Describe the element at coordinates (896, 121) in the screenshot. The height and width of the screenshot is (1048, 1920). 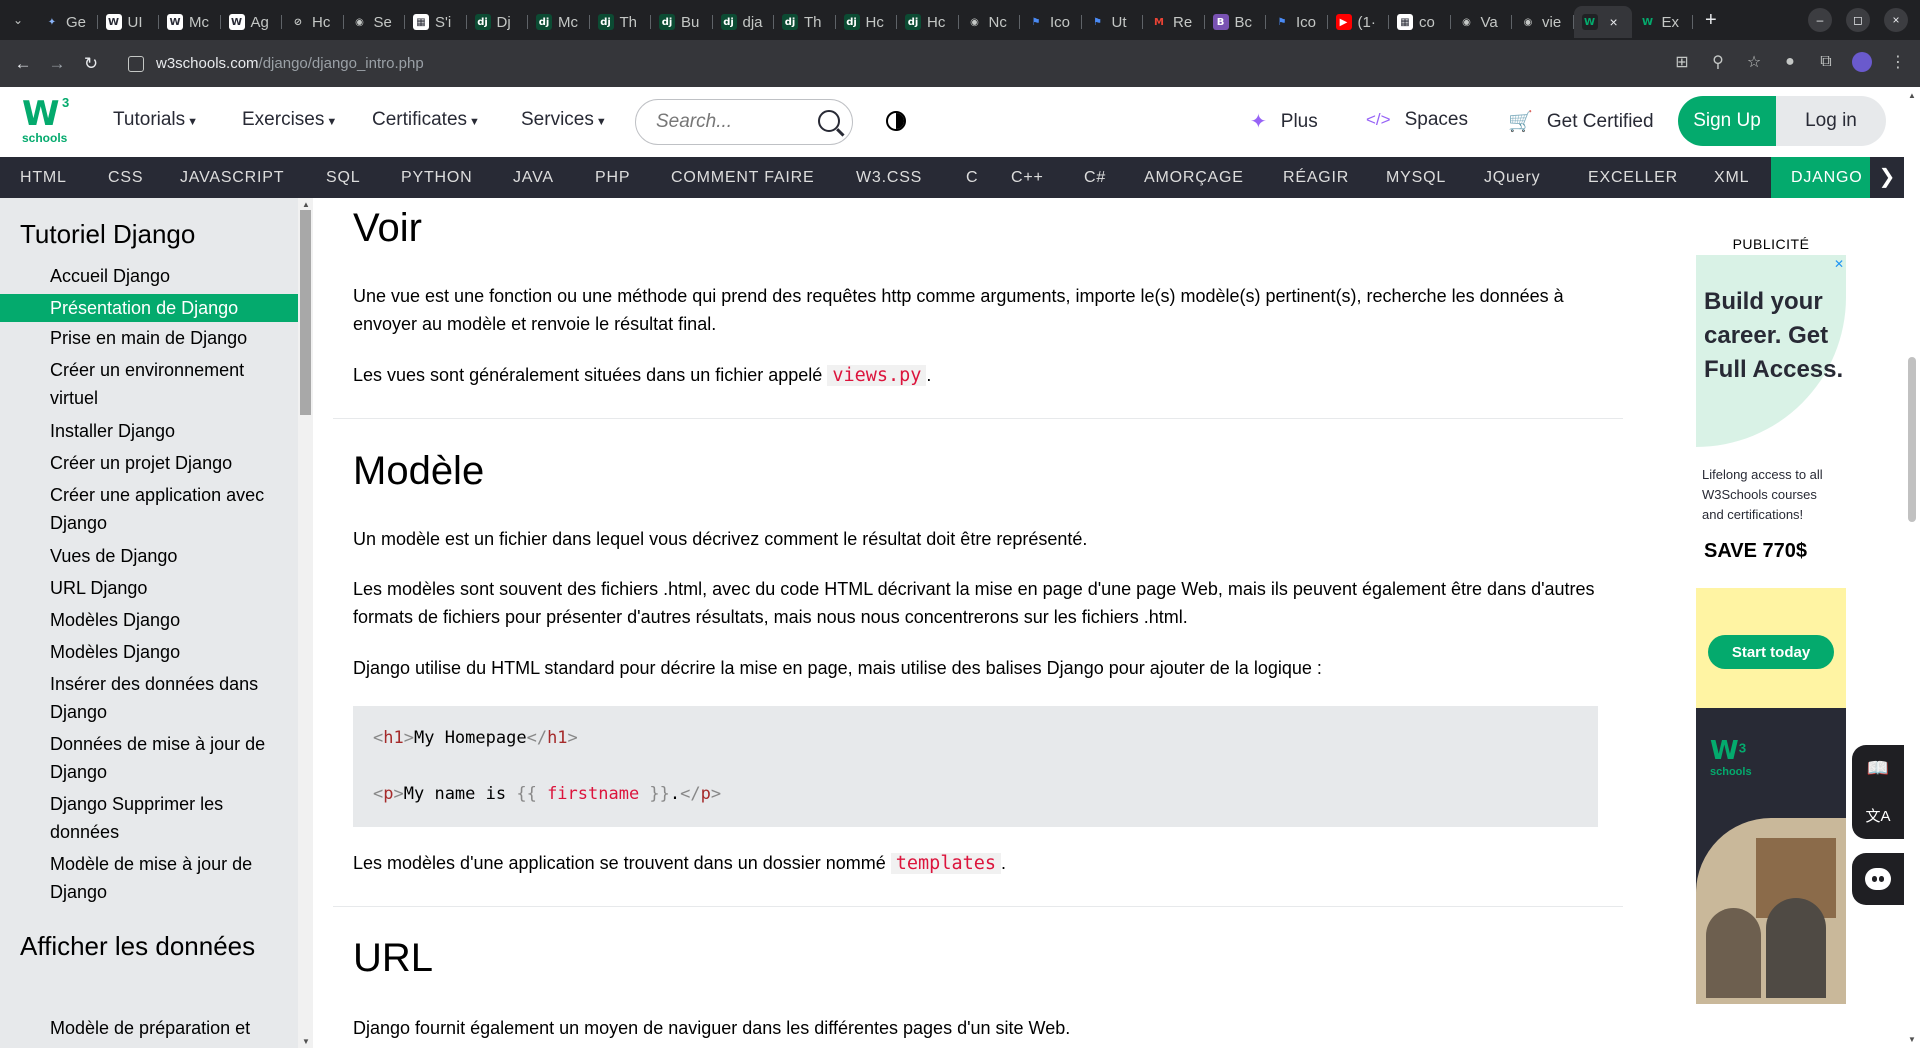
I see `dark-mode-toggle-icon` at that location.